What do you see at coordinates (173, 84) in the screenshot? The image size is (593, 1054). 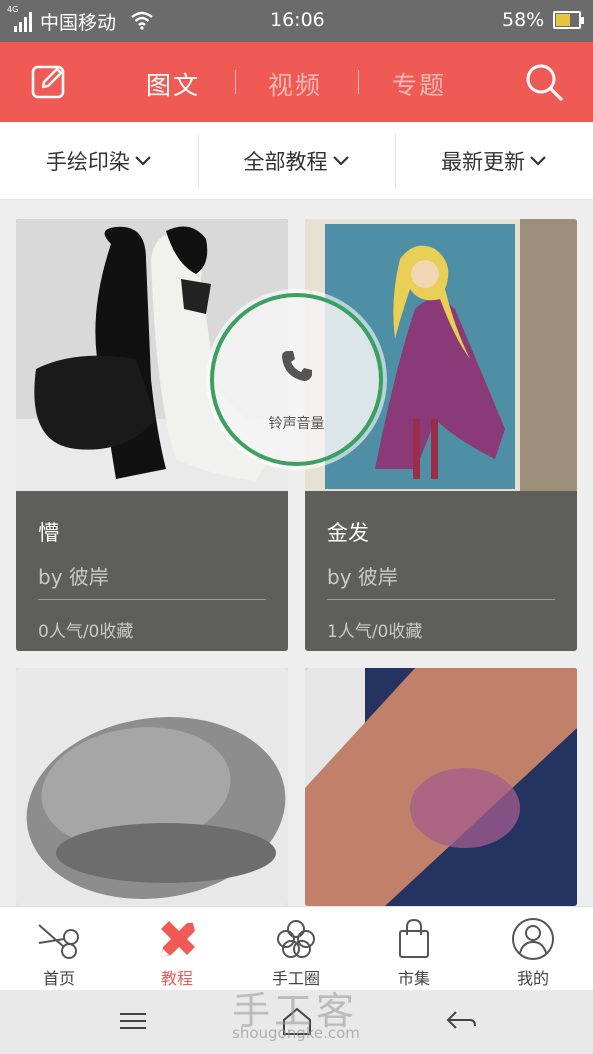 I see `tab-graphic: 图文` at bounding box center [173, 84].